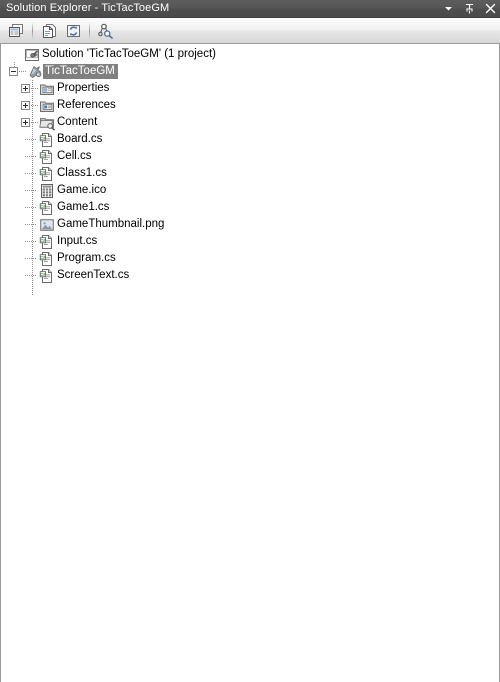 The height and width of the screenshot is (682, 500). Describe the element at coordinates (86, 105) in the screenshot. I see `tree-item-label: References` at that location.